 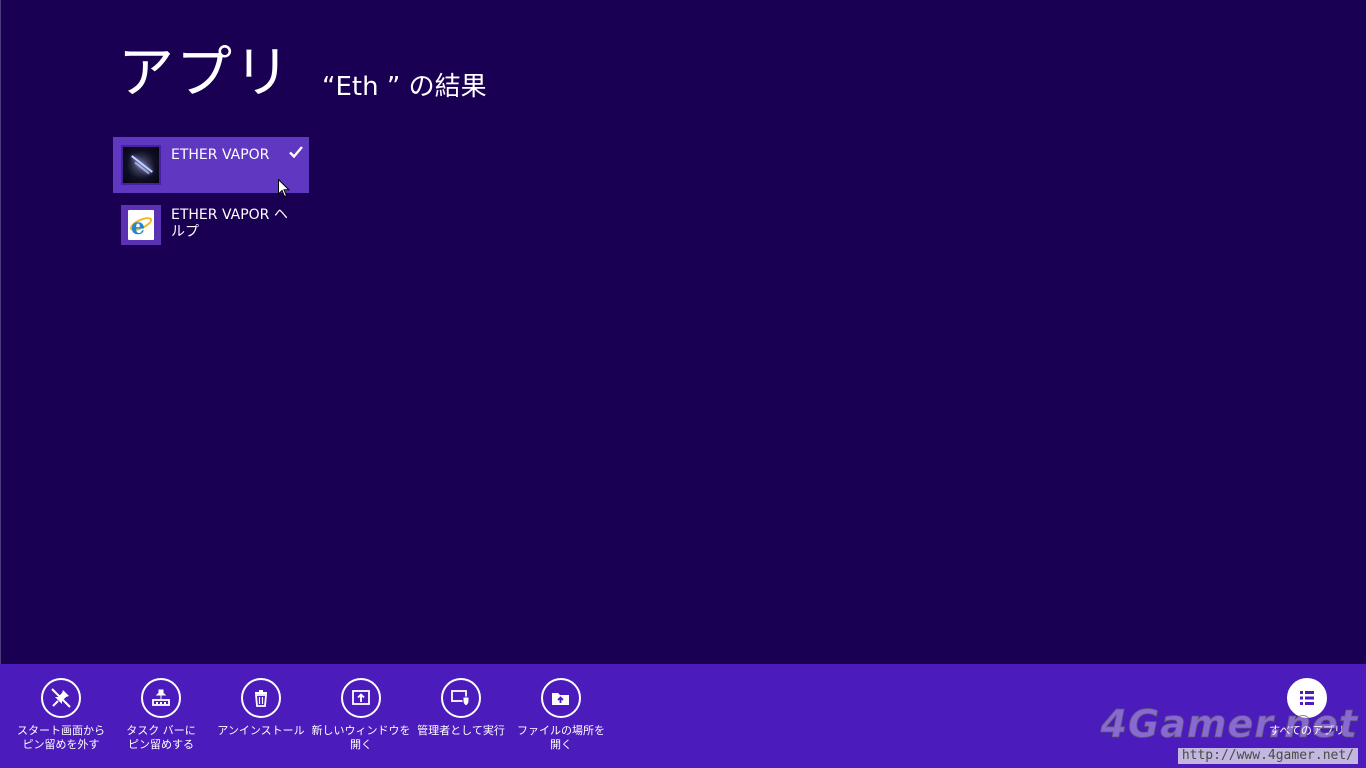 What do you see at coordinates (0, 384) in the screenshot?
I see `screen-edge` at bounding box center [0, 384].